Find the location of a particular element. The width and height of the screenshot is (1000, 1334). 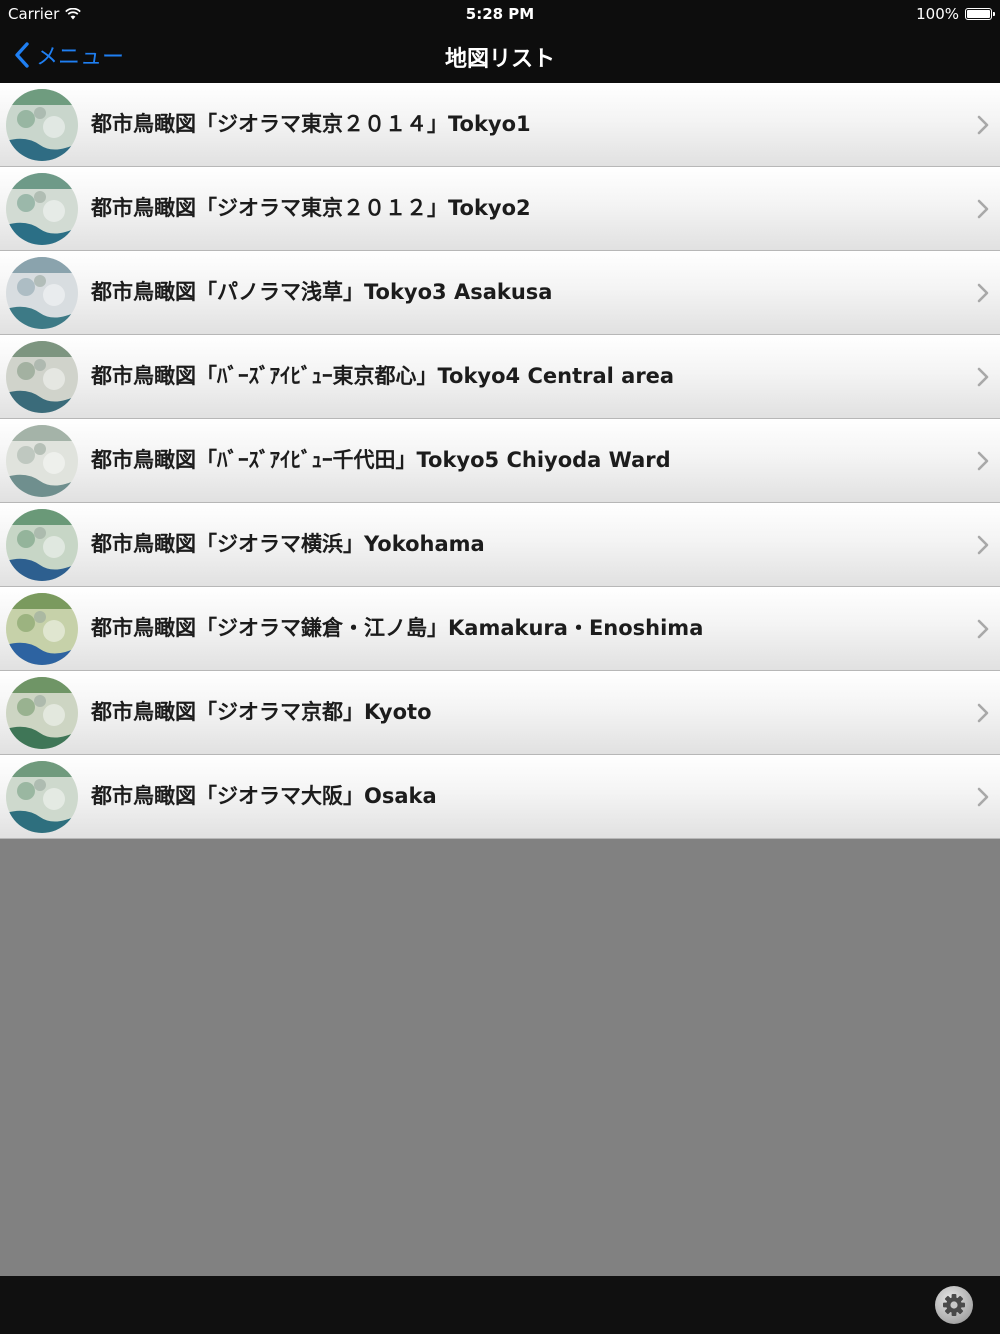

navigation-bar: メニュー 地図リスト is located at coordinates (500, 55).